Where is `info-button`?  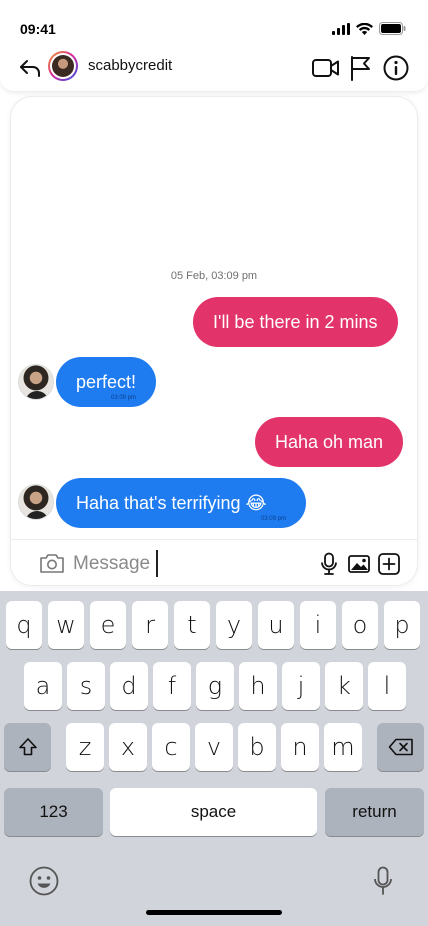 info-button is located at coordinates (396, 68).